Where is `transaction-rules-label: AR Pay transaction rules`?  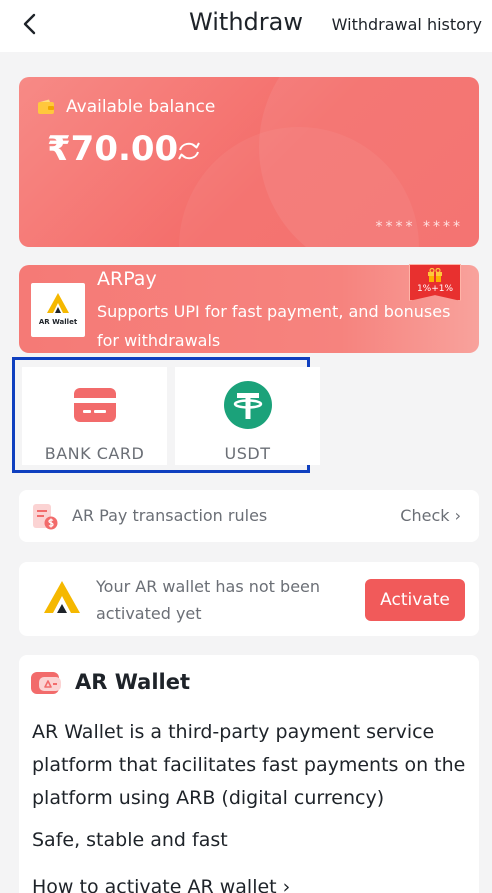 transaction-rules-label: AR Pay transaction rules is located at coordinates (170, 515).